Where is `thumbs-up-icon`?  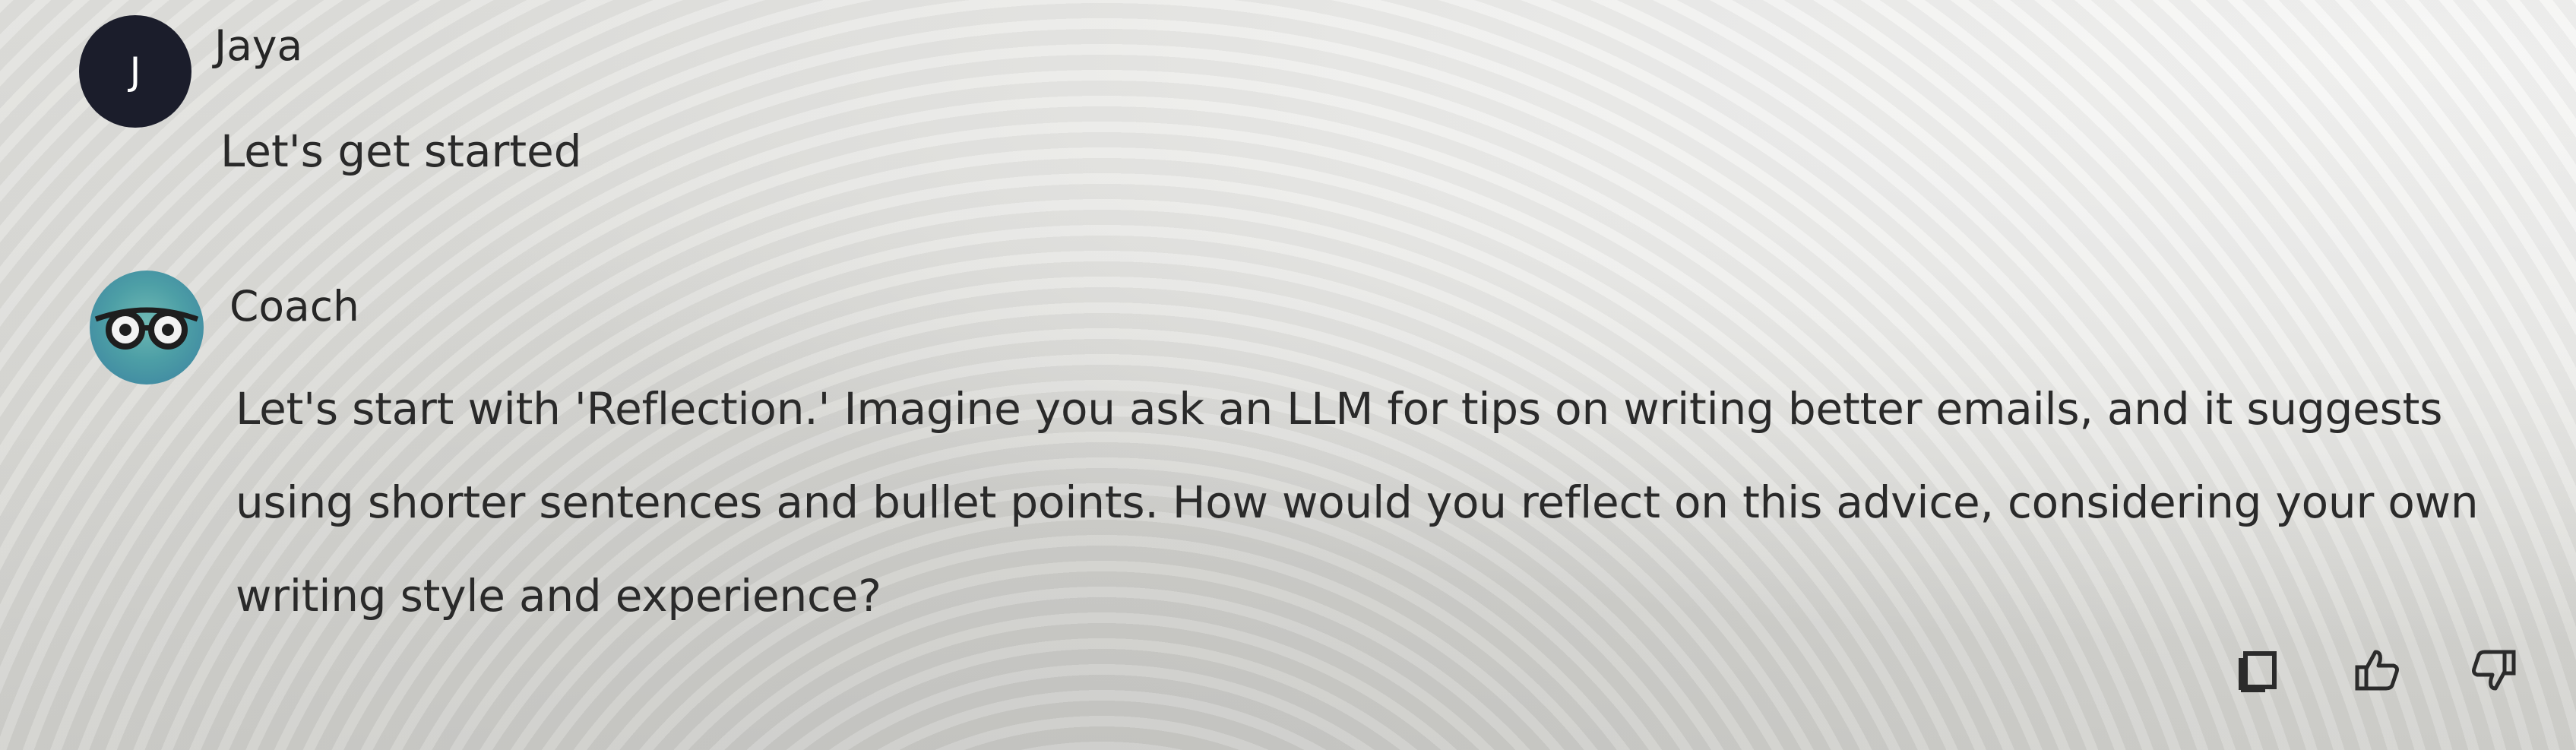 thumbs-up-icon is located at coordinates (2377, 671).